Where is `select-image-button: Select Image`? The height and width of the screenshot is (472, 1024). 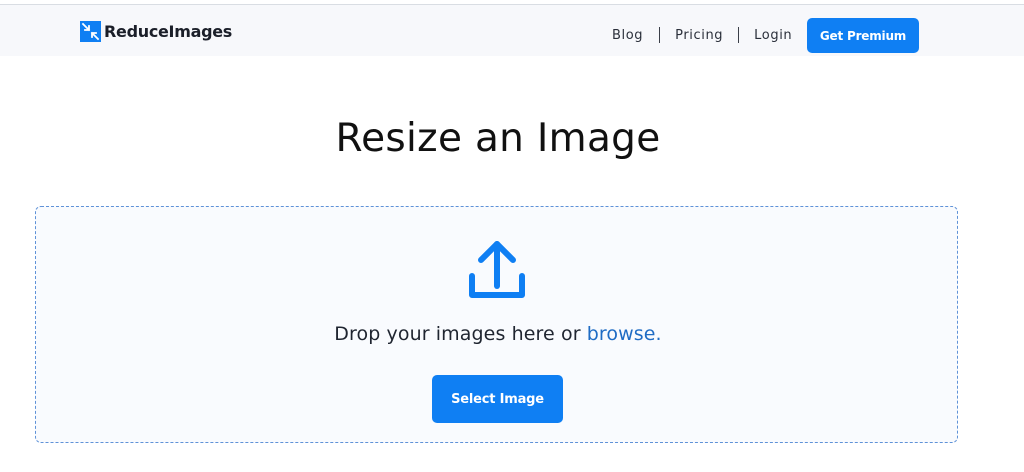
select-image-button: Select Image is located at coordinates (497, 399).